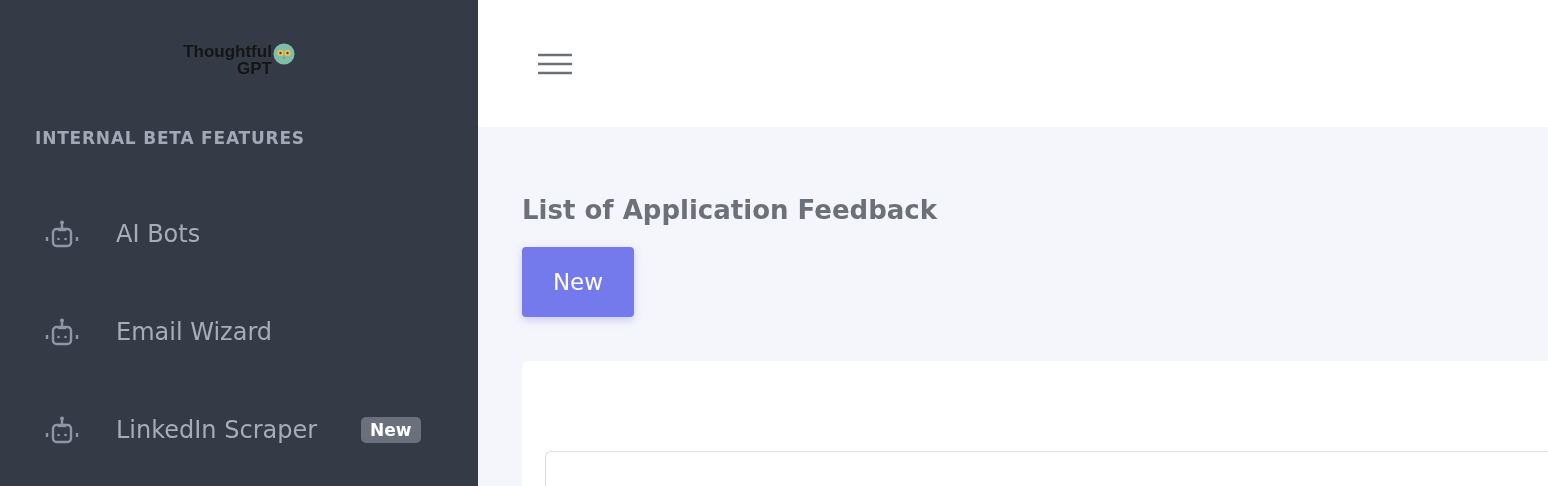  Describe the element at coordinates (170, 138) in the screenshot. I see `section-heading: INTERNAL BETA FEATURES` at that location.